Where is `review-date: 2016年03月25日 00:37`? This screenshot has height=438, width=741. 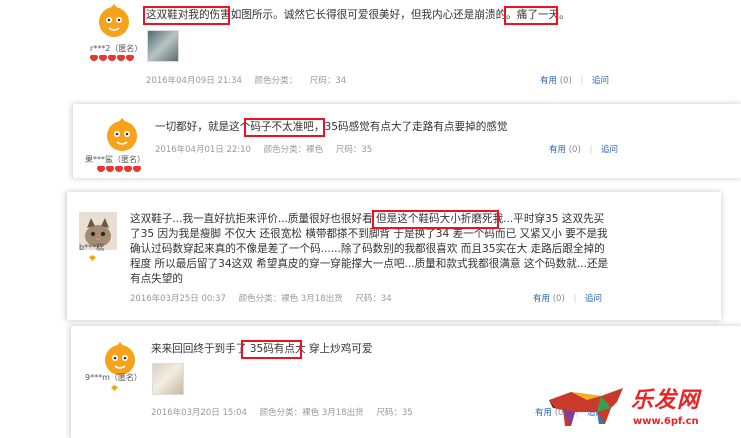
review-date: 2016年03月25日 00:37 is located at coordinates (178, 299).